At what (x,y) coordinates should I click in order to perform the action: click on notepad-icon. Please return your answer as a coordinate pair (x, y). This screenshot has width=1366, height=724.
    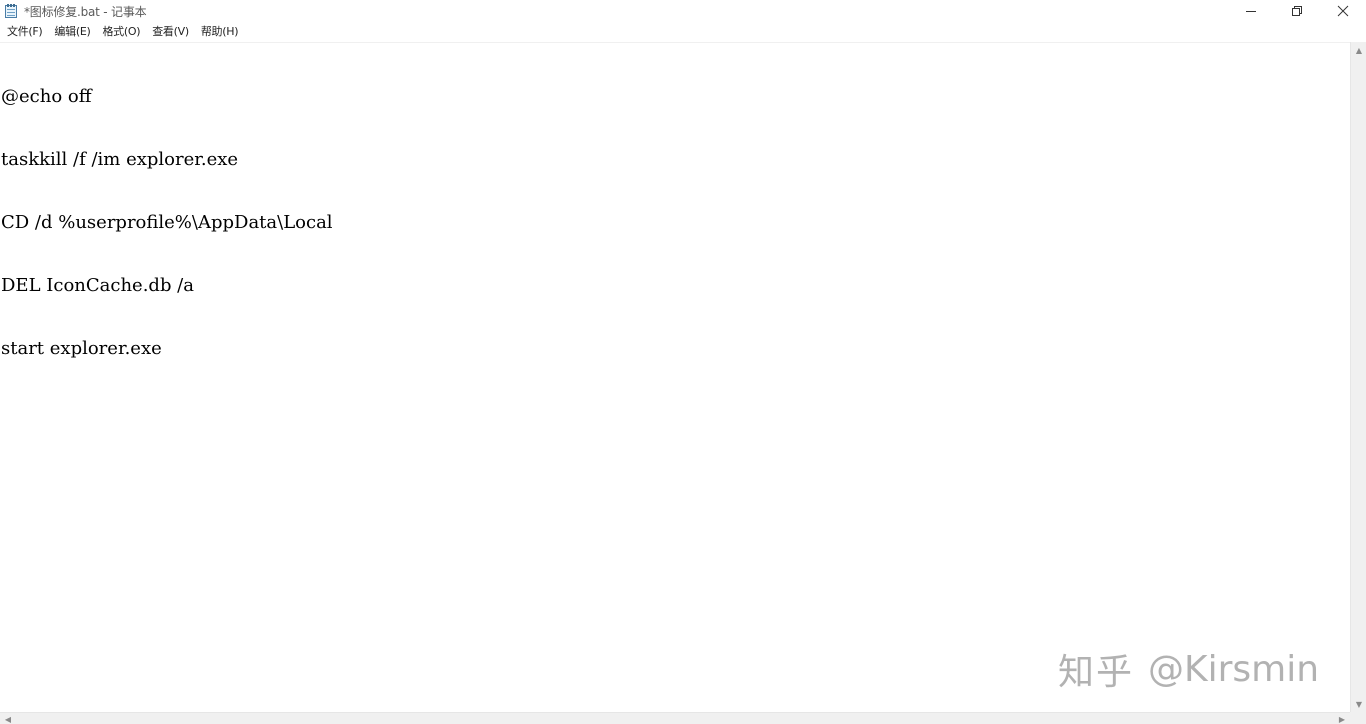
    Looking at the image, I should click on (11, 11).